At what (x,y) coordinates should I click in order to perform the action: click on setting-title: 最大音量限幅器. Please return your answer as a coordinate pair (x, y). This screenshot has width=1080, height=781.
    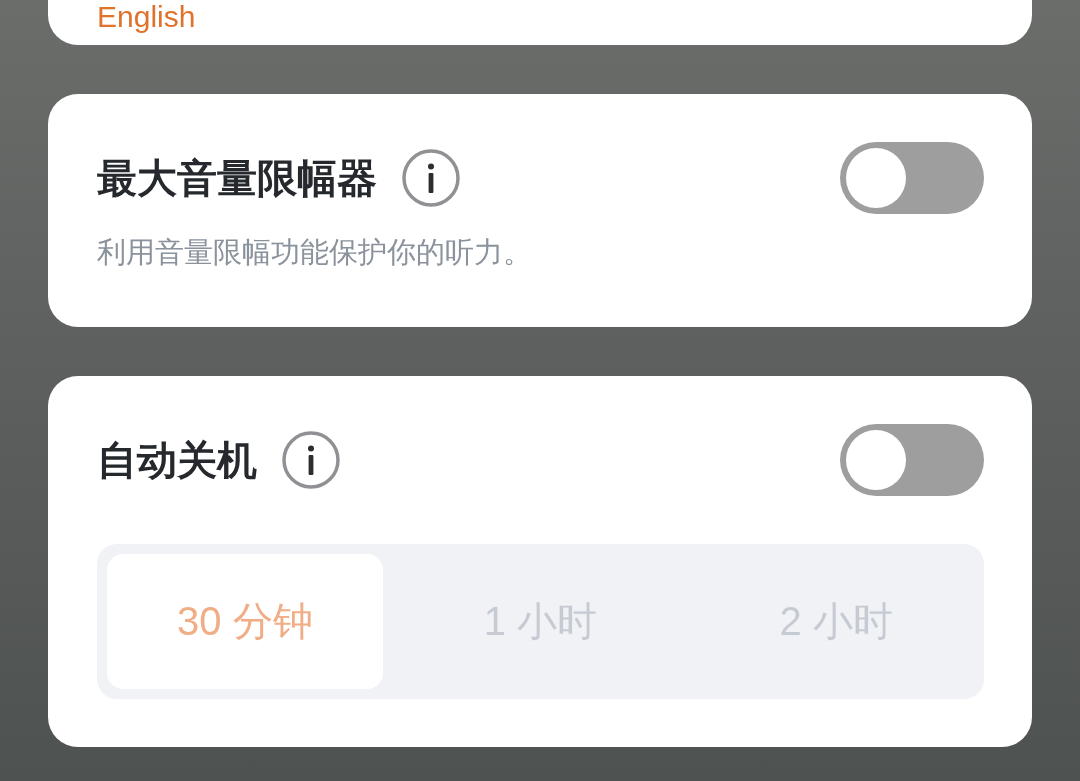
    Looking at the image, I should click on (237, 178).